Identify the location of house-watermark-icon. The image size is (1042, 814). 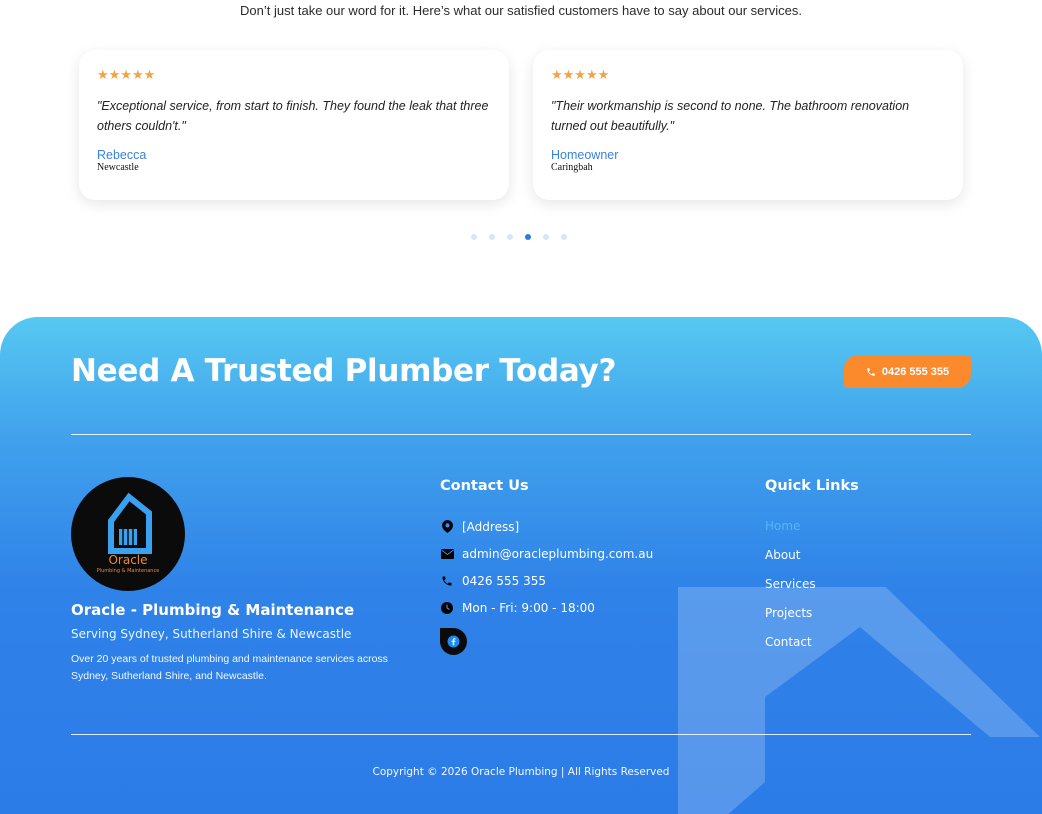
(859, 700).